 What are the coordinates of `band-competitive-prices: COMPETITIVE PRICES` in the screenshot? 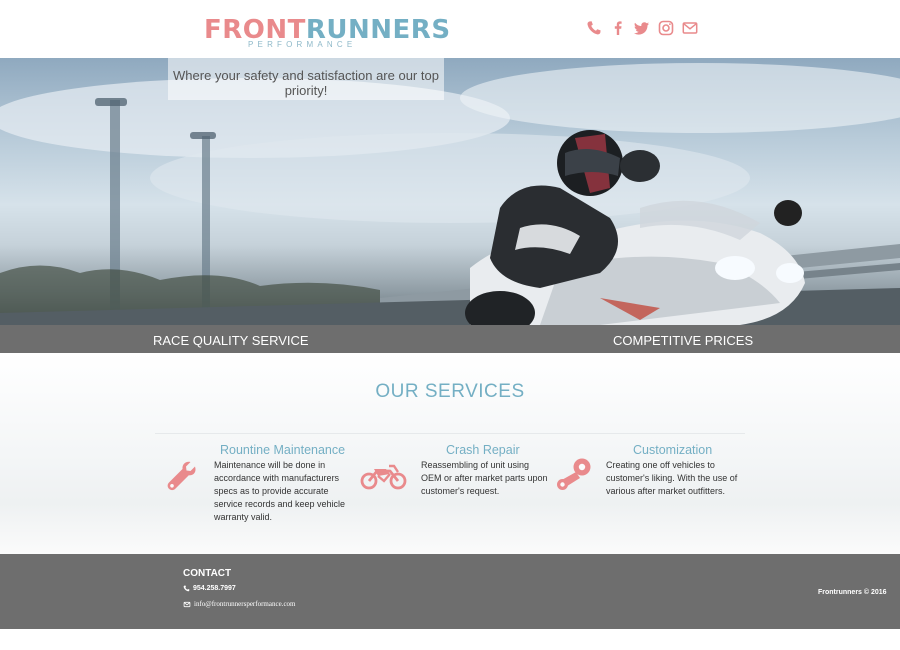 It's located at (683, 340).